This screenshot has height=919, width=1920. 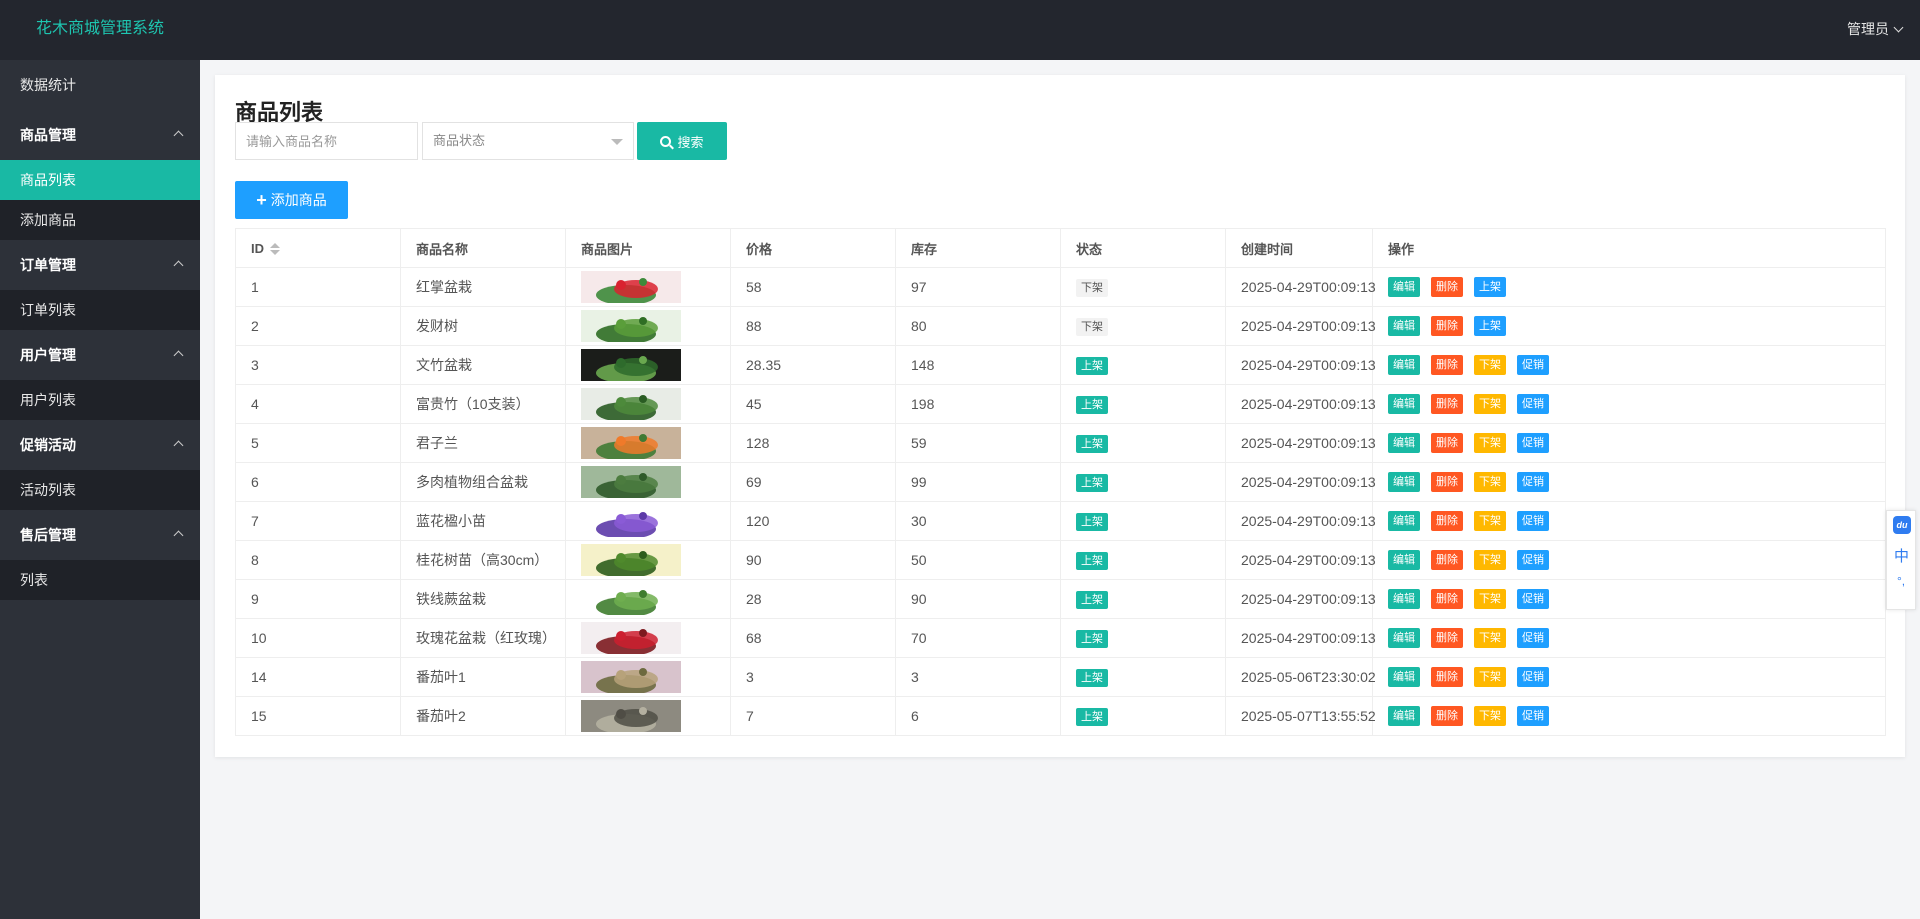 I want to click on column-header-name: 商品名称, so click(x=483, y=248).